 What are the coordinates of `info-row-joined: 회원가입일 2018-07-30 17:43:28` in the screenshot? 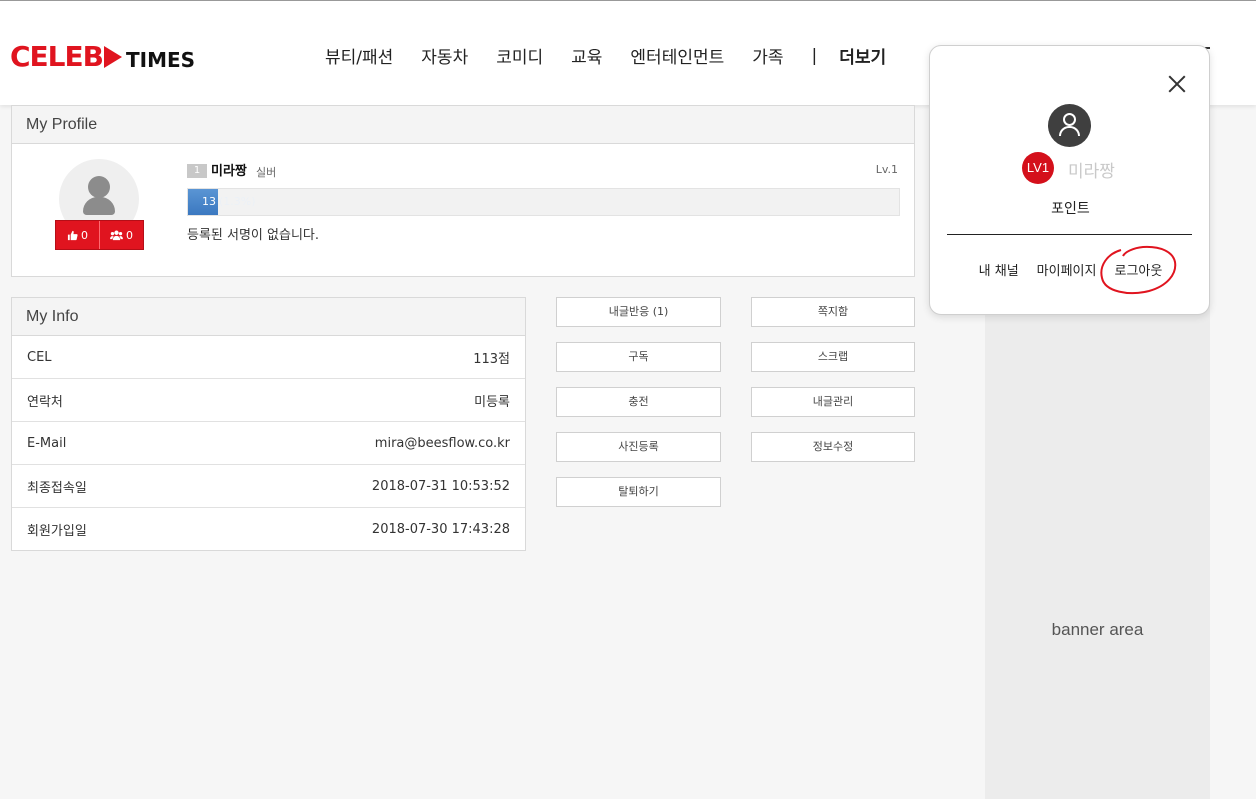 It's located at (268, 529).